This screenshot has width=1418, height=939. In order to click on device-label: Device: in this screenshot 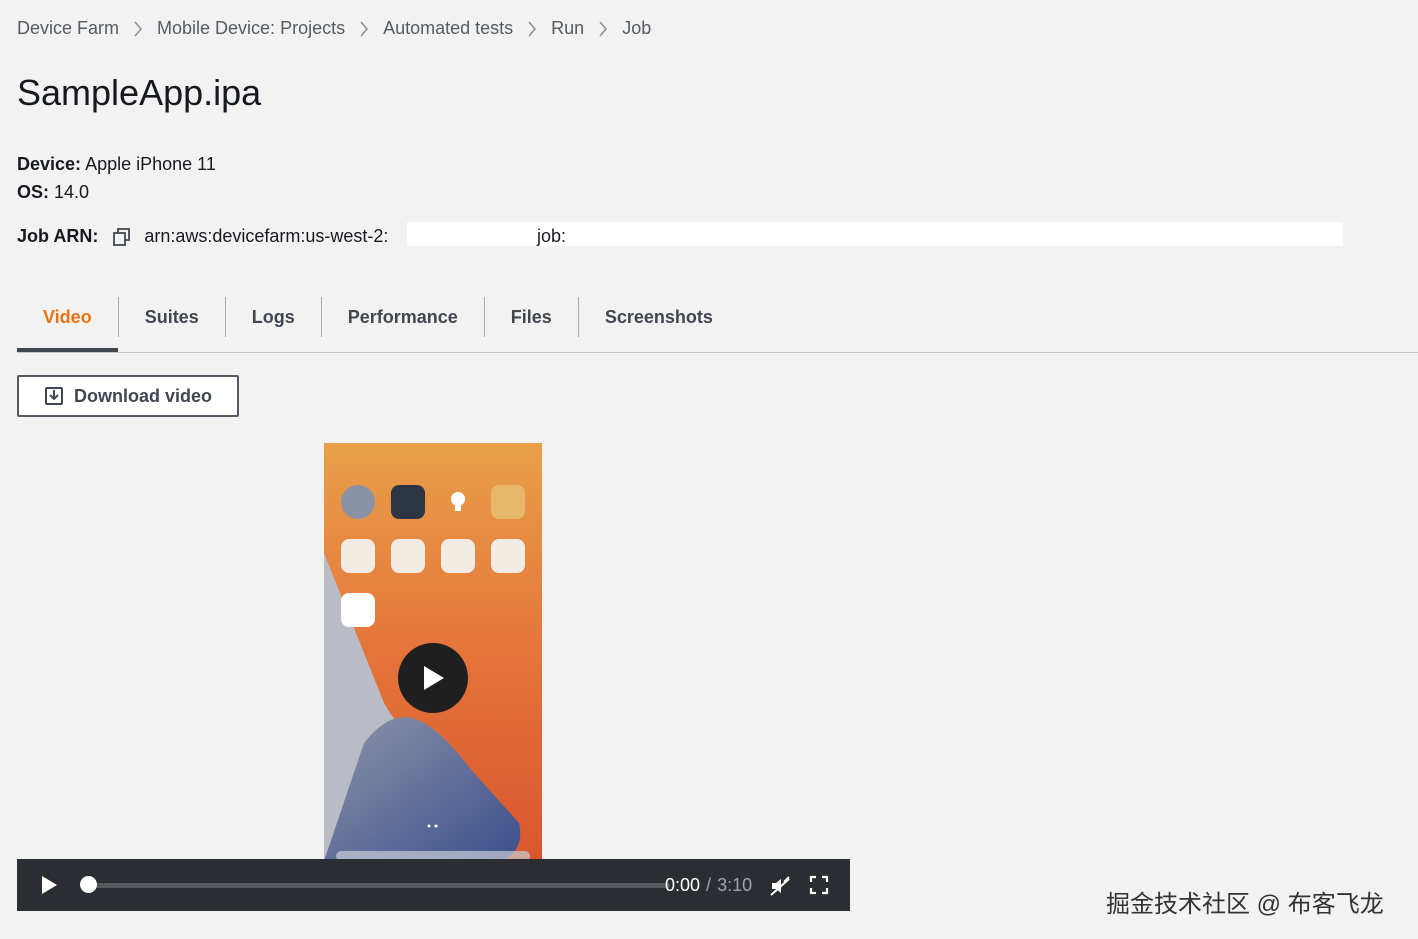, I will do `click(49, 164)`.